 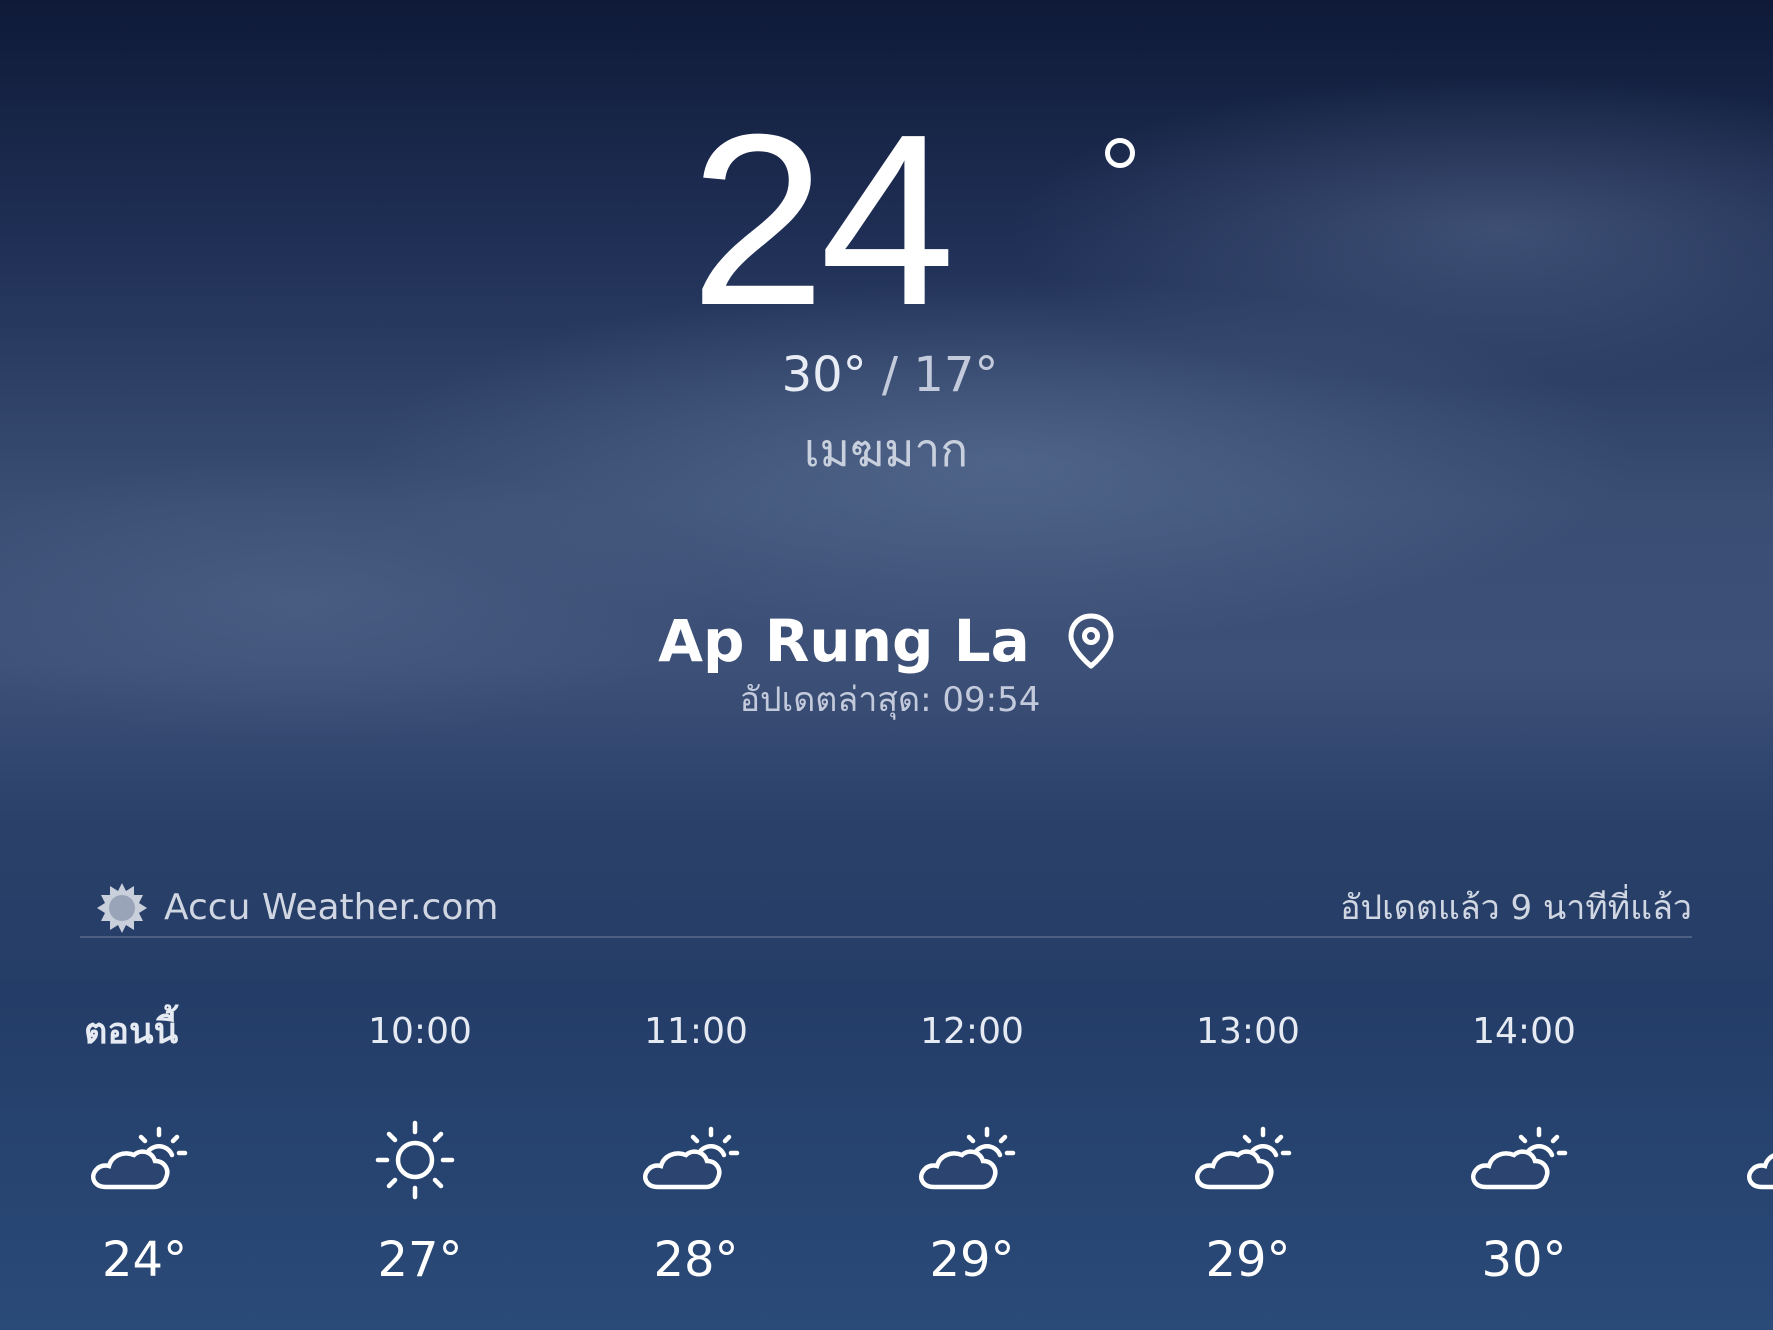 I want to click on location-selector: Ap Rung La, so click(x=890, y=641).